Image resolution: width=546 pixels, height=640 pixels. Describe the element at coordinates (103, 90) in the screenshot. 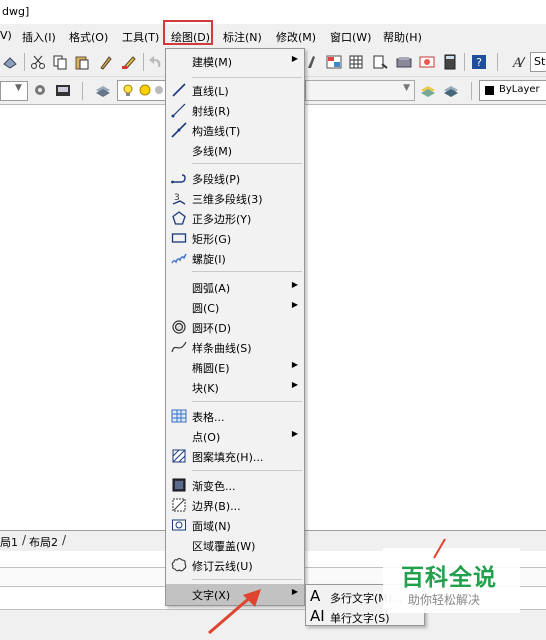

I see `layer-properties-icon` at that location.